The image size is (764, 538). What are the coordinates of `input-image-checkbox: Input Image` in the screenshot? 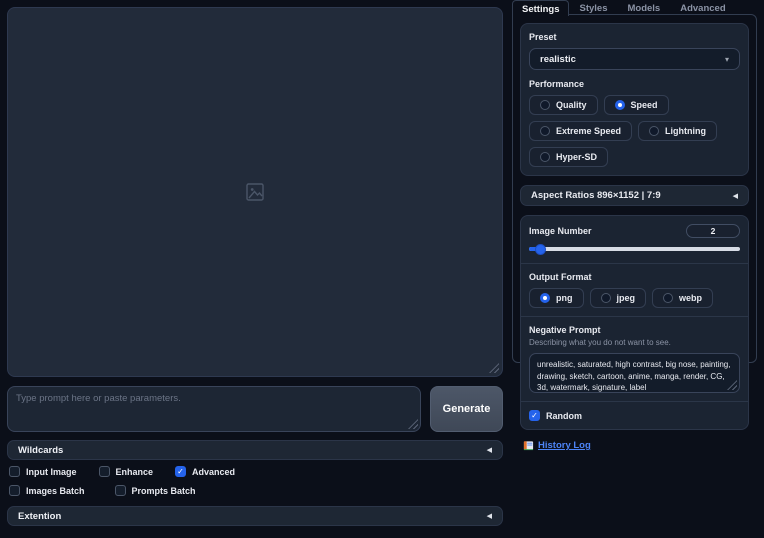 It's located at (43, 471).